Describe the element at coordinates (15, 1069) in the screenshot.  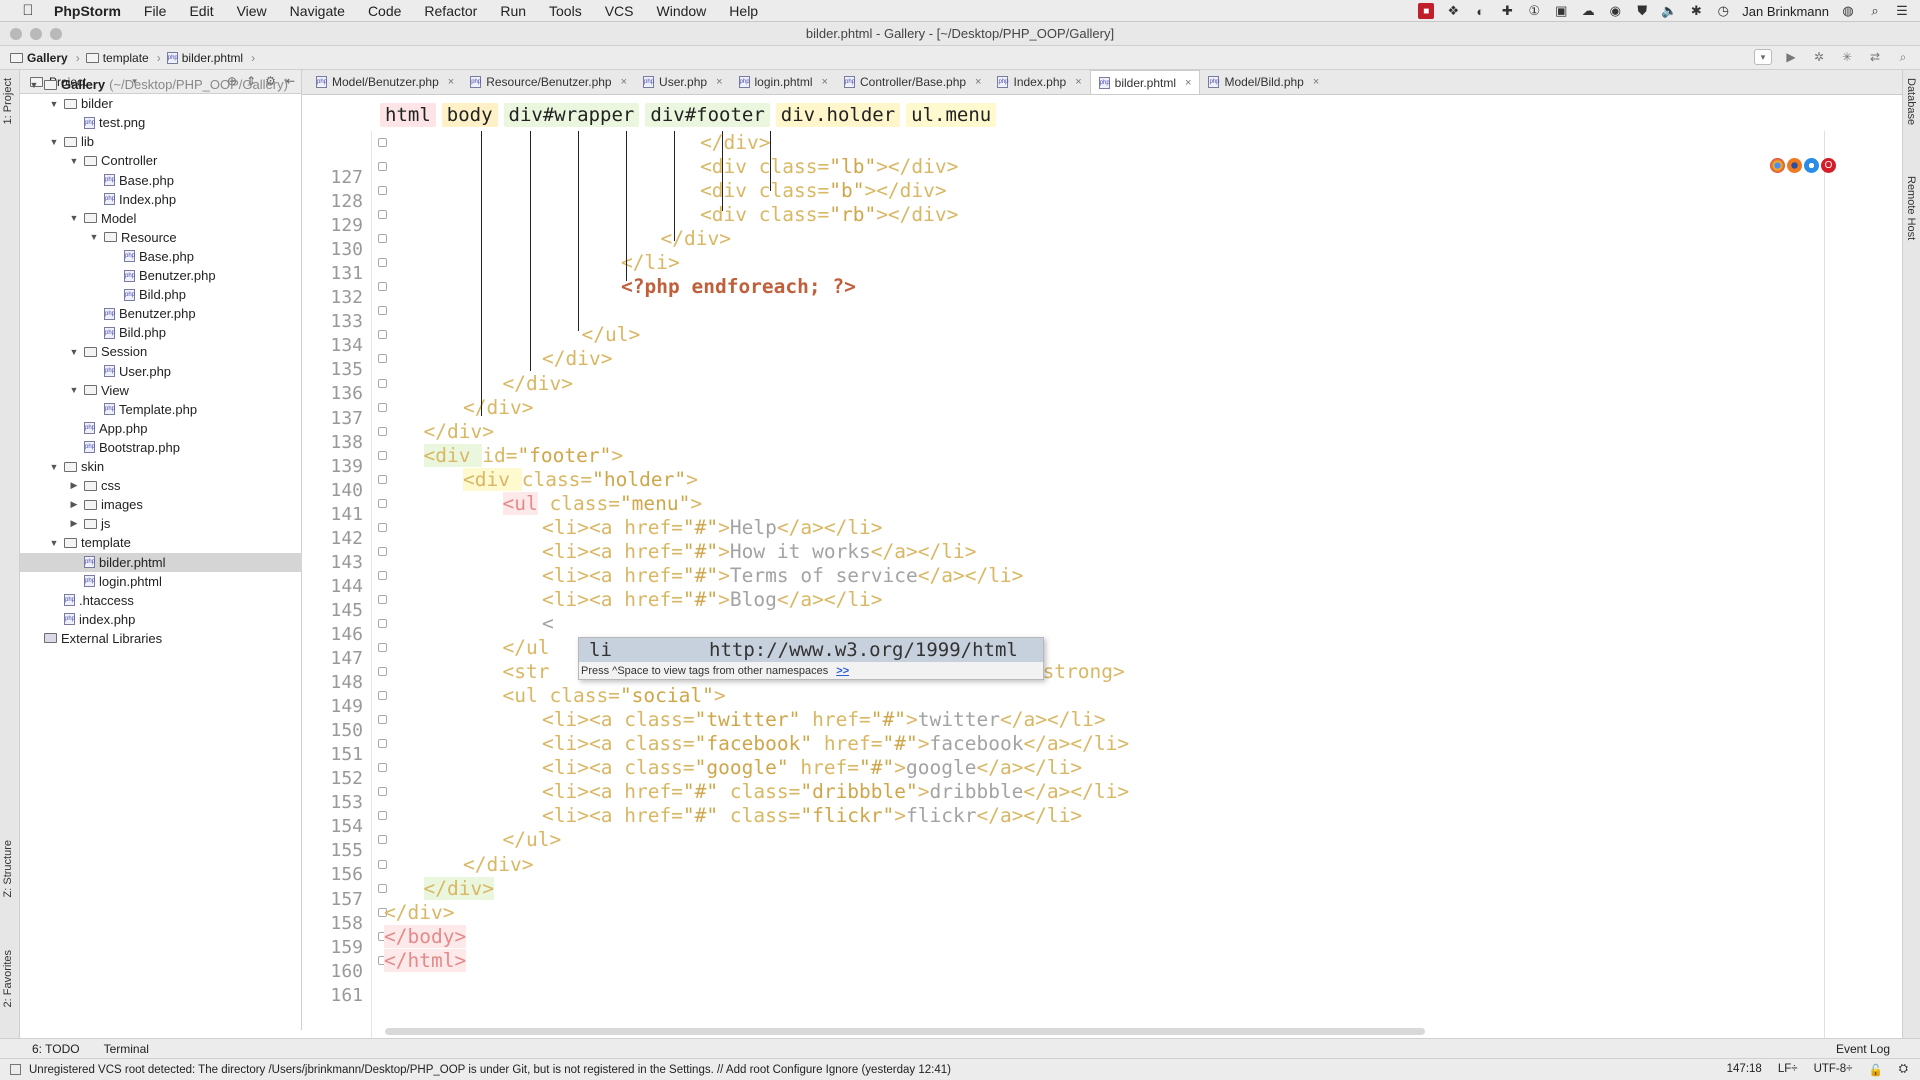
I see `toggle-tool-windows-icon` at that location.